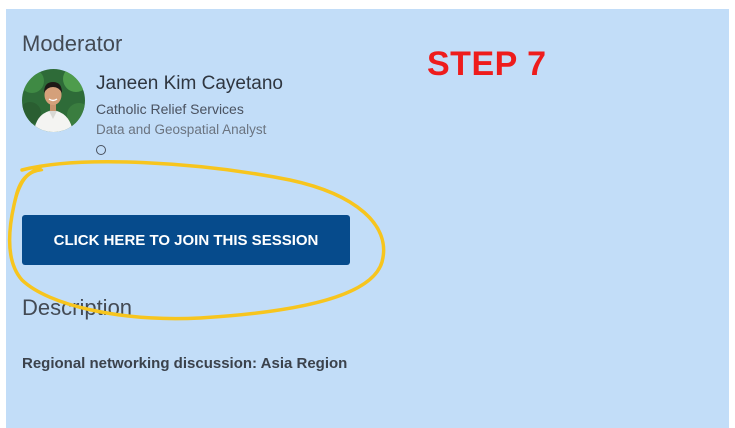  I want to click on moderator-heading: Moderator, so click(72, 43).